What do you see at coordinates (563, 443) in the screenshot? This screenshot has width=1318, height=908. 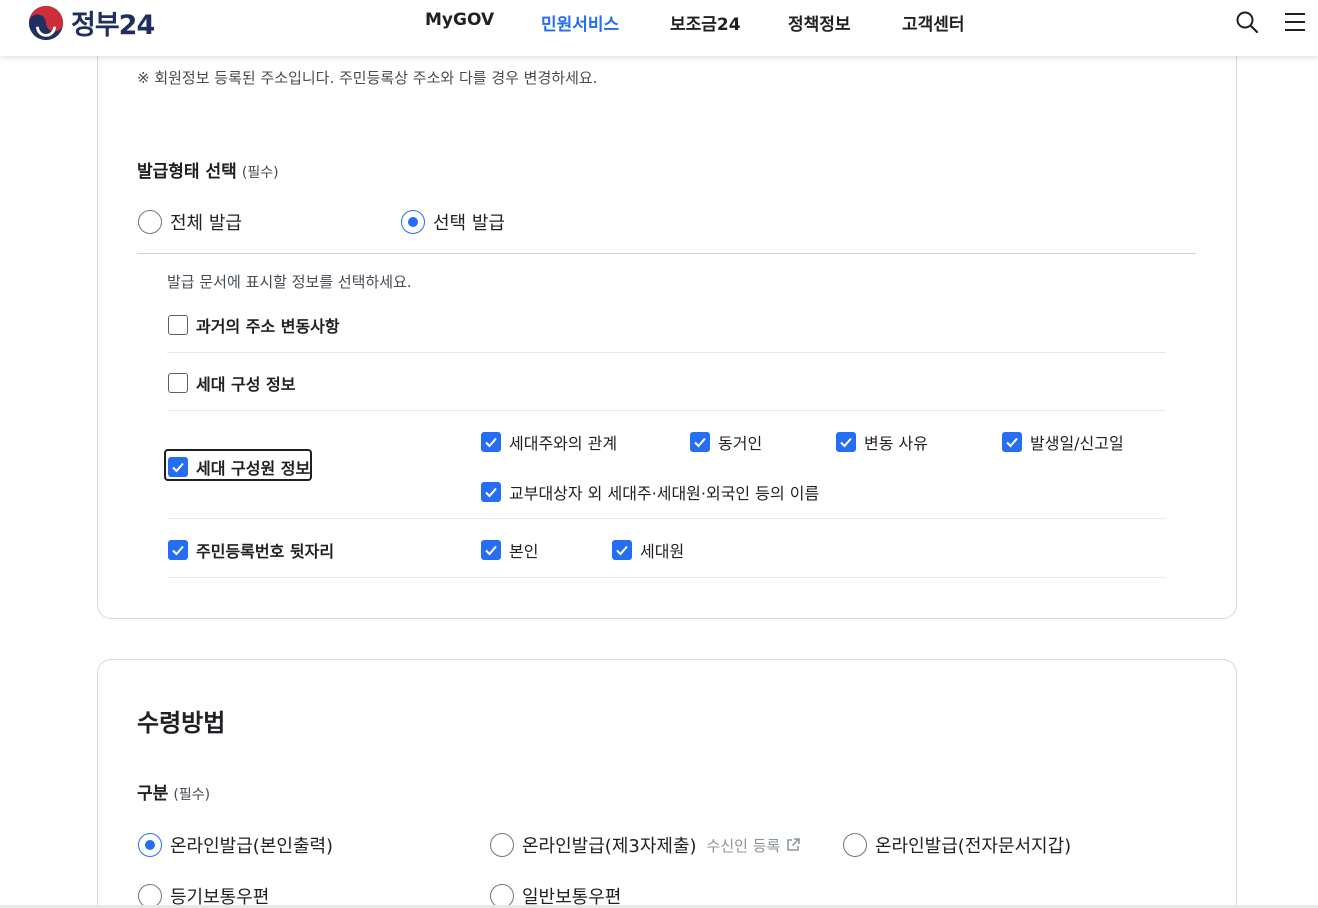 I see `checkbox-label: 세대주와의 관계` at bounding box center [563, 443].